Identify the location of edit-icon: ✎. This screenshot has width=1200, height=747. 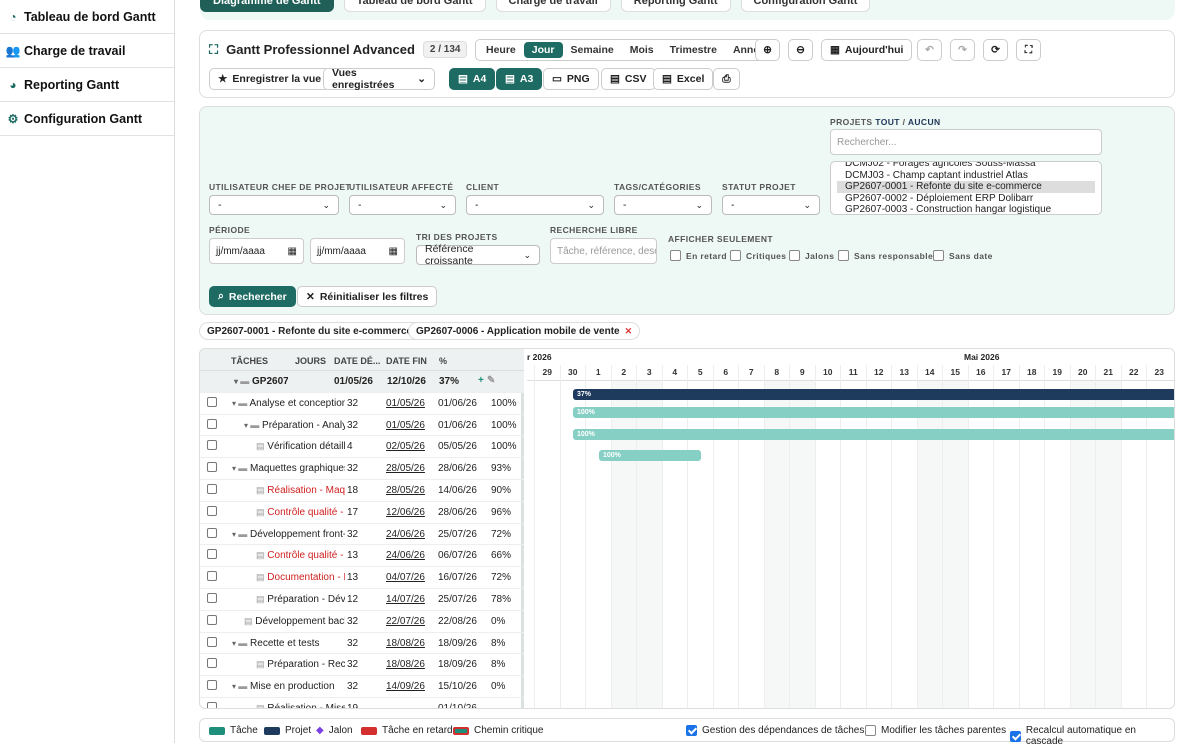
(491, 380).